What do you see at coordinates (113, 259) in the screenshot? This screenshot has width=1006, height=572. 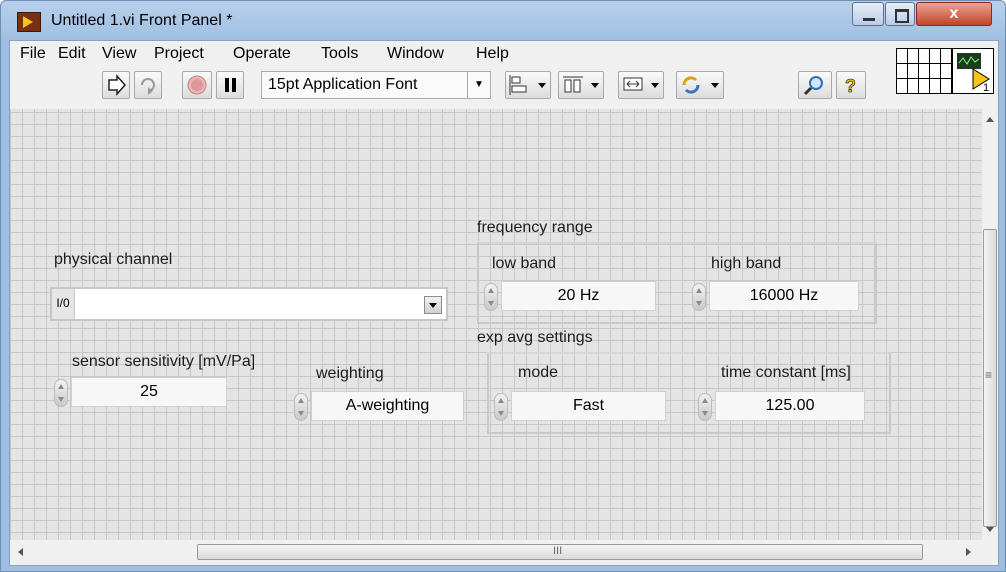 I see `physical-channel-label: physical channel` at bounding box center [113, 259].